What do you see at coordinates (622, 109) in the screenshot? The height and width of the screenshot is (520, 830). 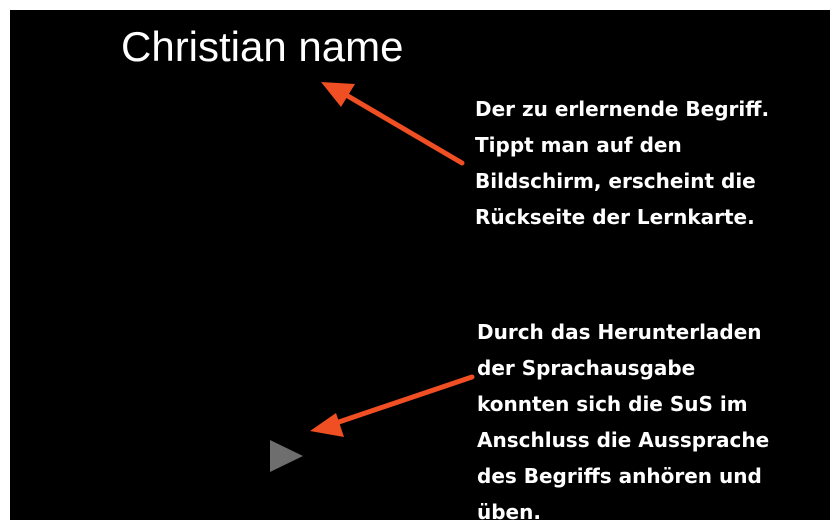 I see `term-annotation-line: Der zu erlernende Begriff.` at bounding box center [622, 109].